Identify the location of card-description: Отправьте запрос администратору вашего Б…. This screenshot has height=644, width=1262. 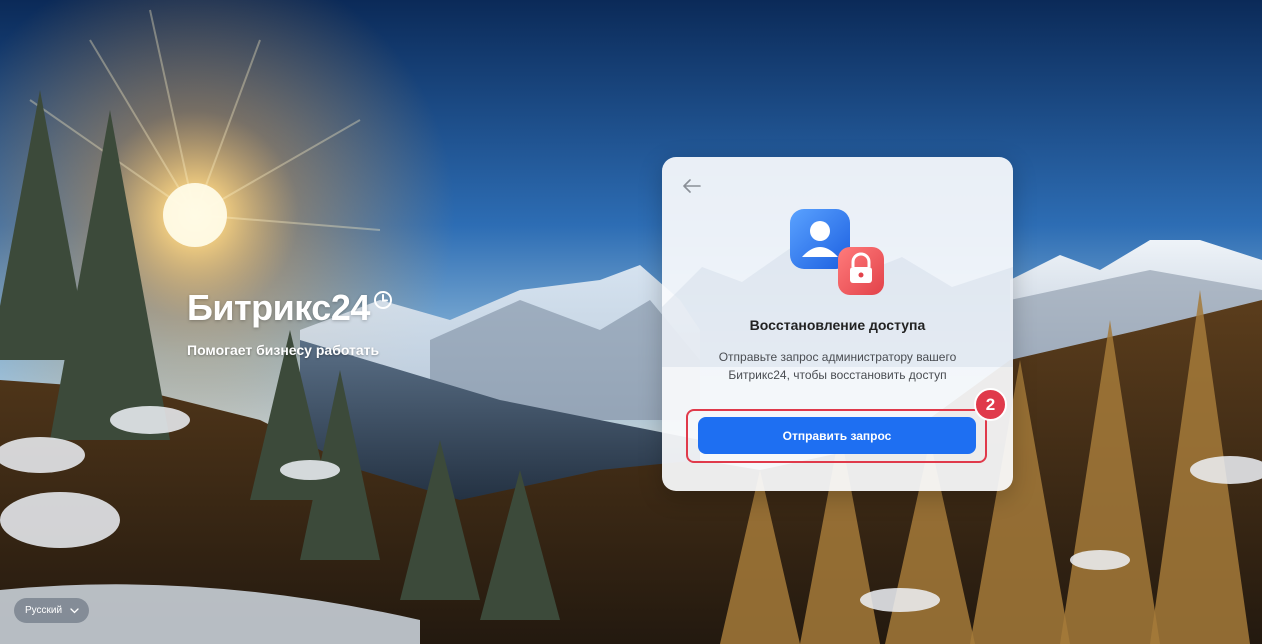
(837, 366).